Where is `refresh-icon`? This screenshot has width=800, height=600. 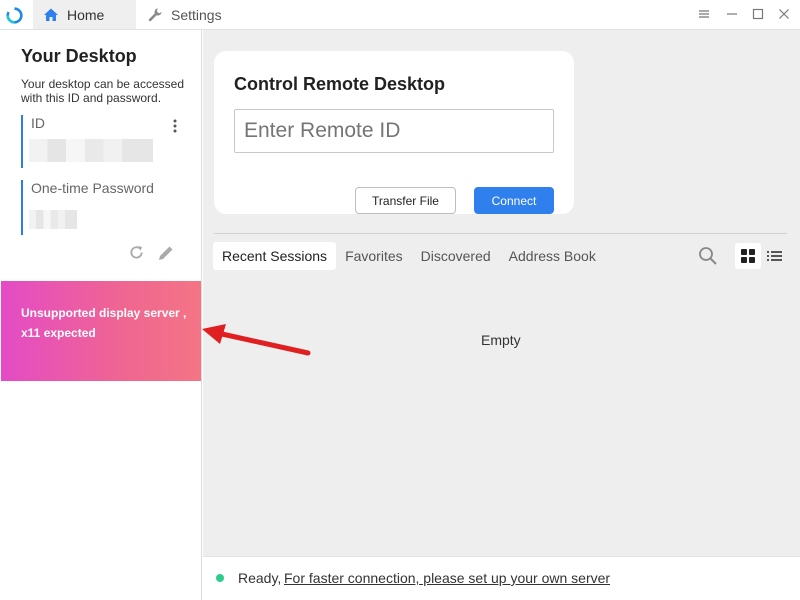 refresh-icon is located at coordinates (136, 252).